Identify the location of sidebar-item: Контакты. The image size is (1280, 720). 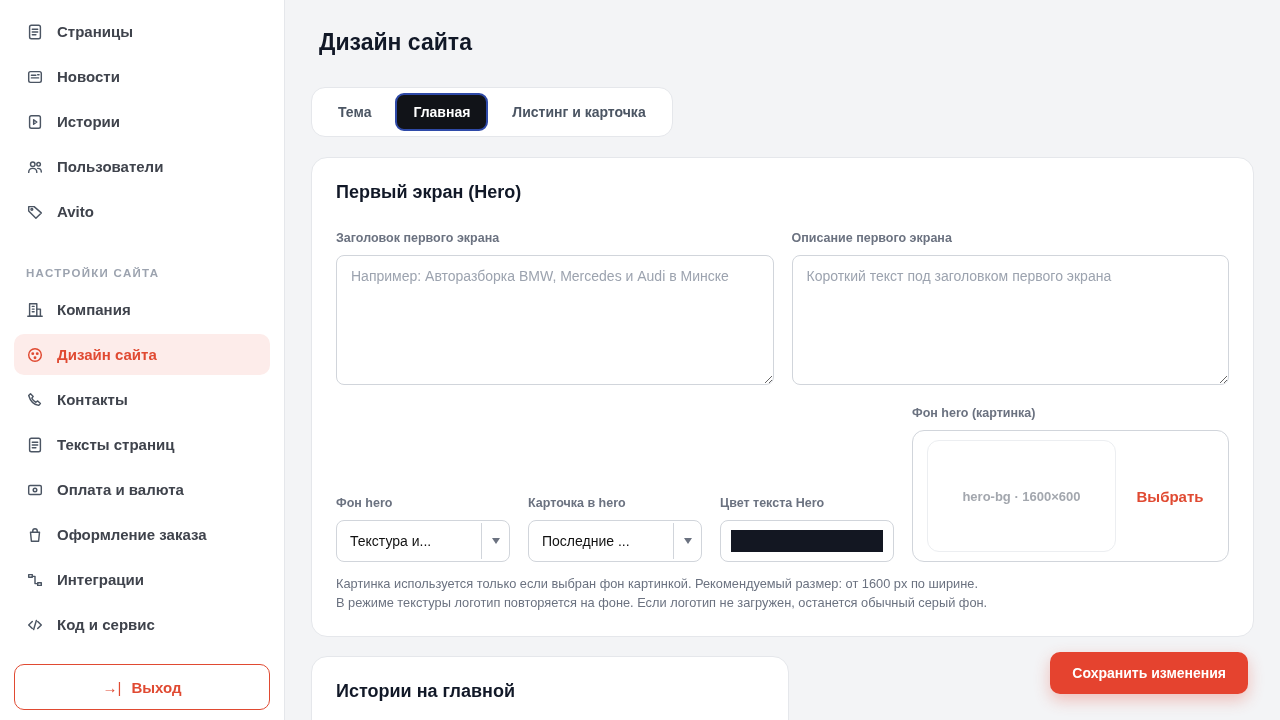
(142, 399).